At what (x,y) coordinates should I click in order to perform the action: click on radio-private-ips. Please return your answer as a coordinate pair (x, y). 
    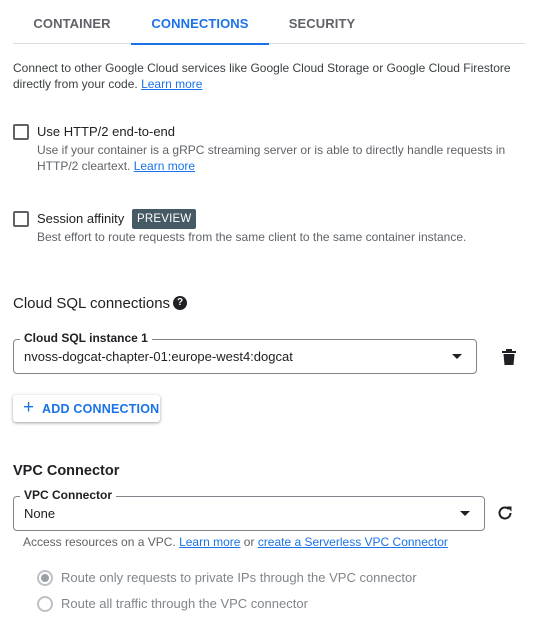
    Looking at the image, I should click on (45, 578).